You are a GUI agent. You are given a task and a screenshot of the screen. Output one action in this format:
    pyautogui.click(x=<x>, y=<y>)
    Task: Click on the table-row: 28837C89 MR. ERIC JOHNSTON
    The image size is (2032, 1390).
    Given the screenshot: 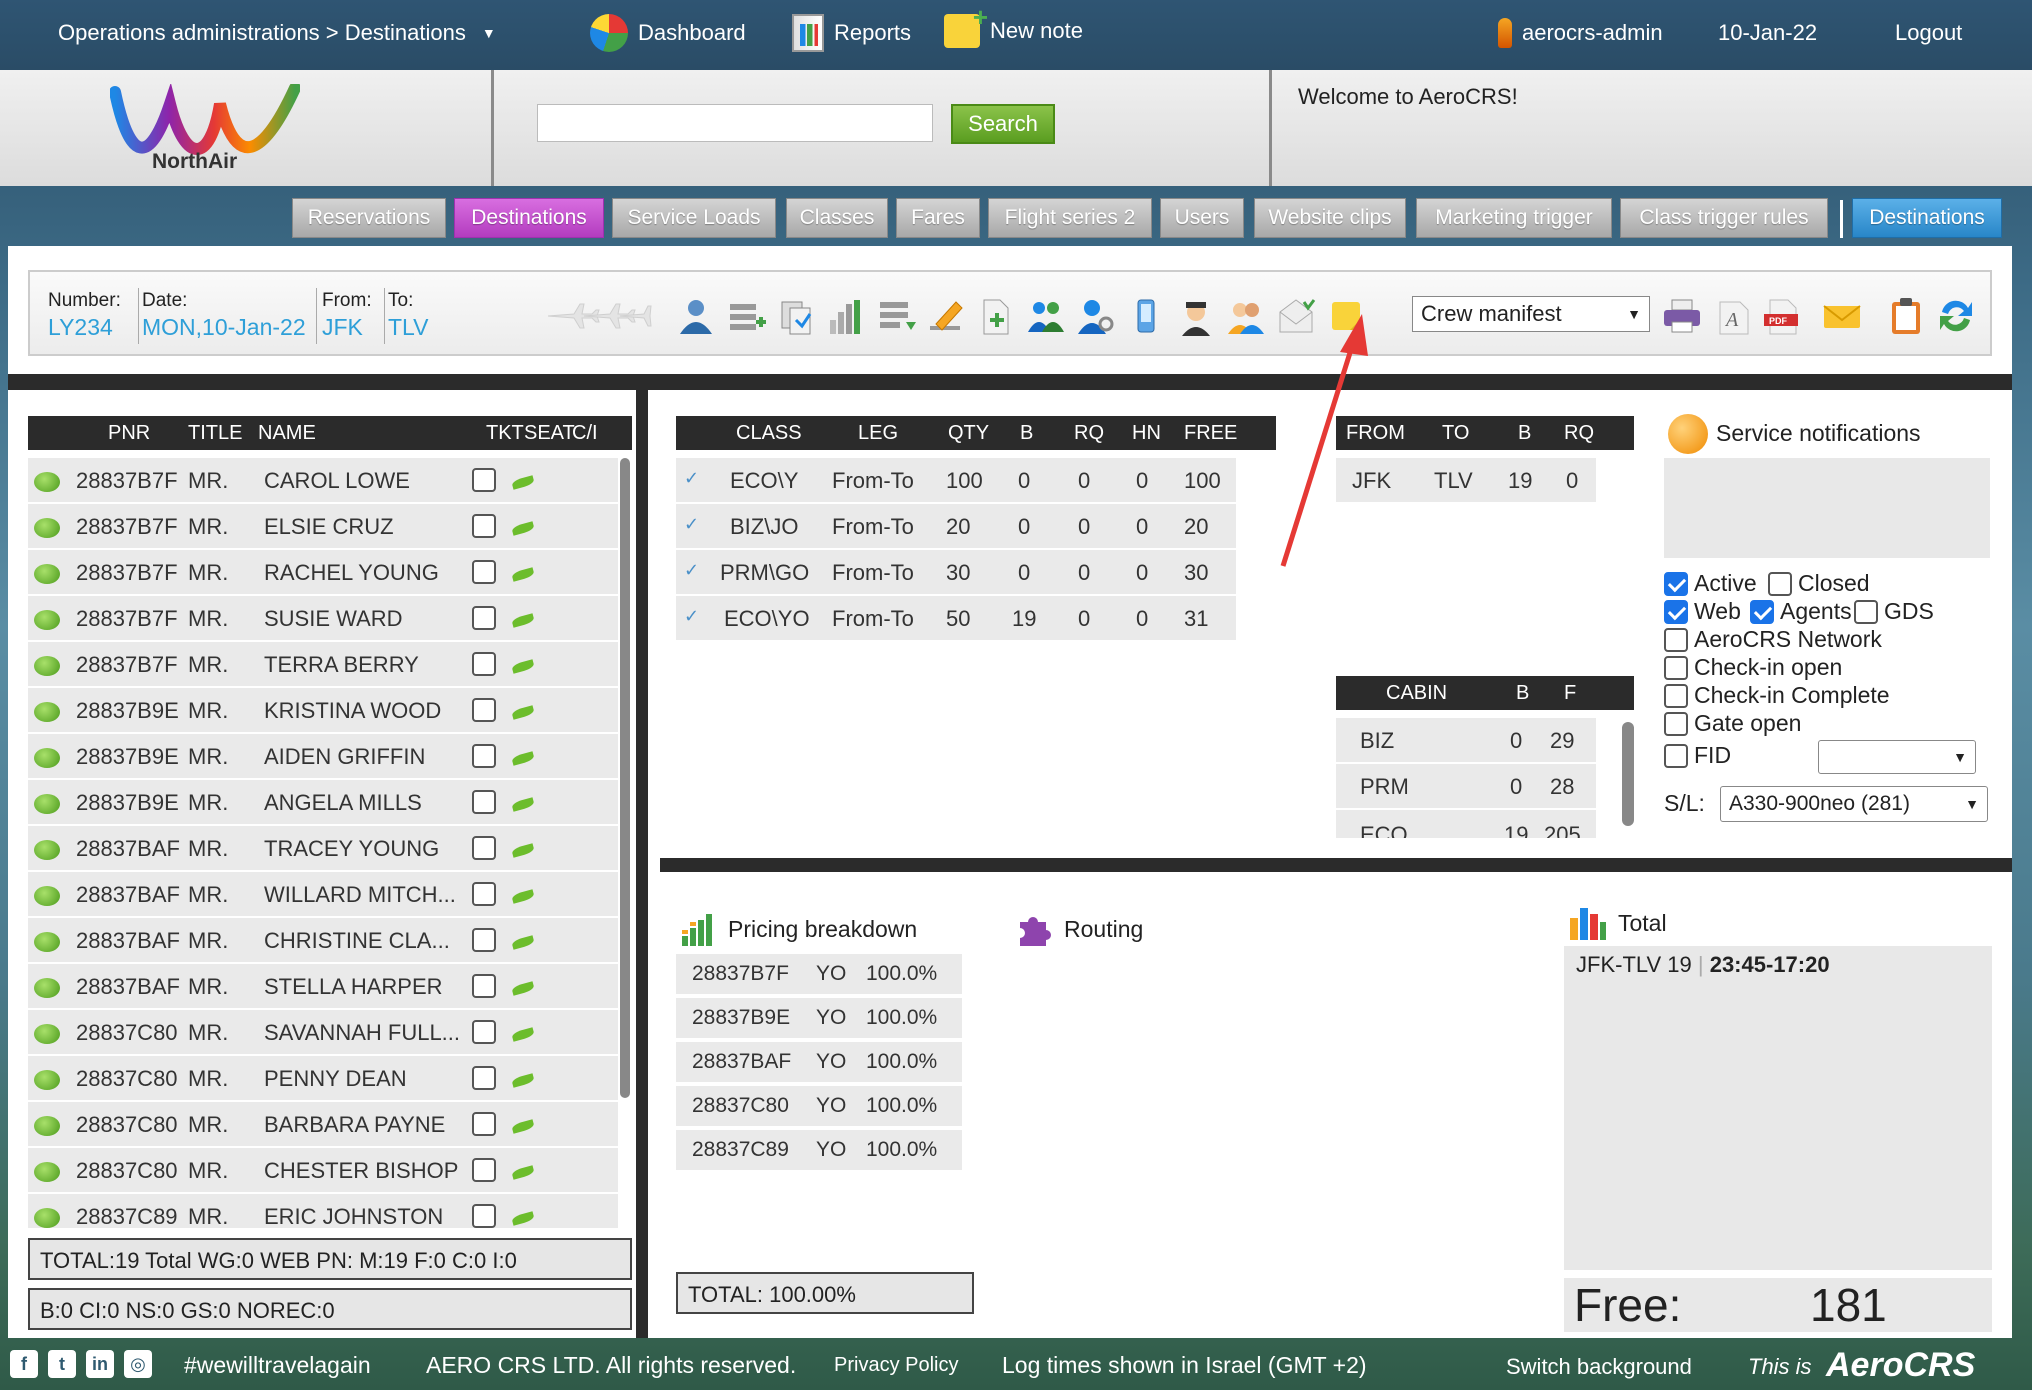 What is the action you would take?
    pyautogui.click(x=323, y=1211)
    